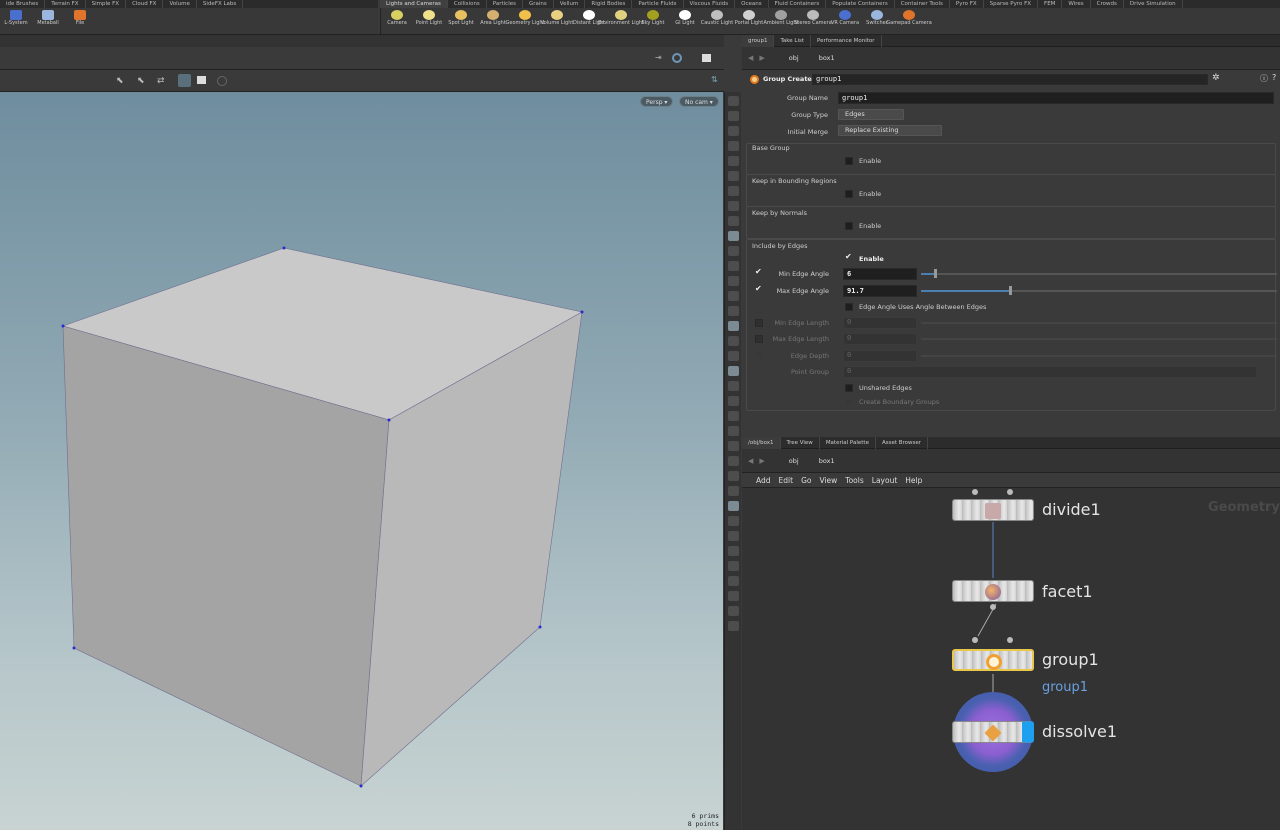 The height and width of the screenshot is (830, 1280). Describe the element at coordinates (798, 4) in the screenshot. I see `shelf-tab-right-9: Fluid Containers` at that location.